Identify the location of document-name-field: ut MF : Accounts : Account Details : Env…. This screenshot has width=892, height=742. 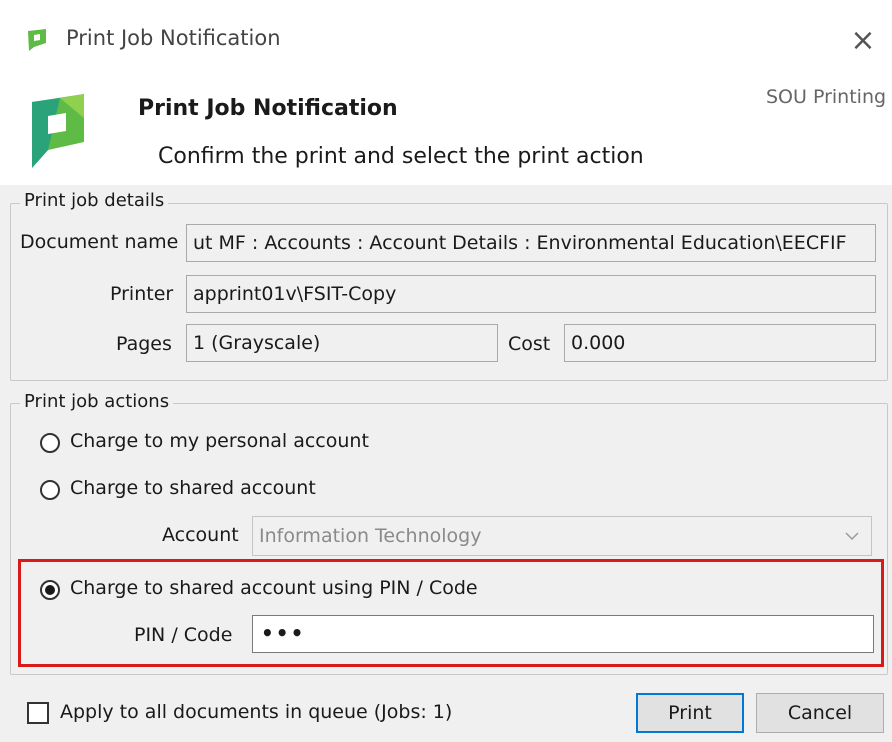
(531, 243).